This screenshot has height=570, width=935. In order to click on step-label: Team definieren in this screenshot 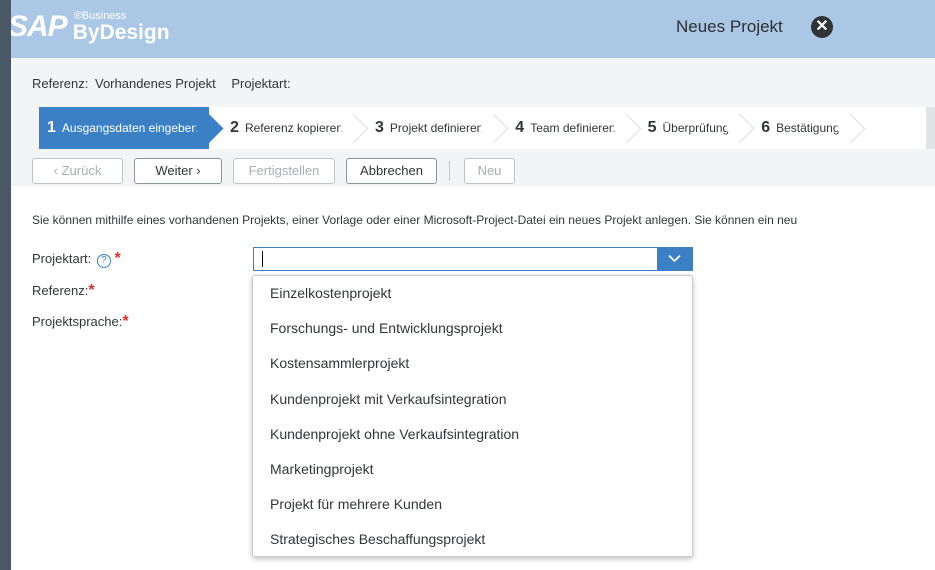, I will do `click(573, 128)`.